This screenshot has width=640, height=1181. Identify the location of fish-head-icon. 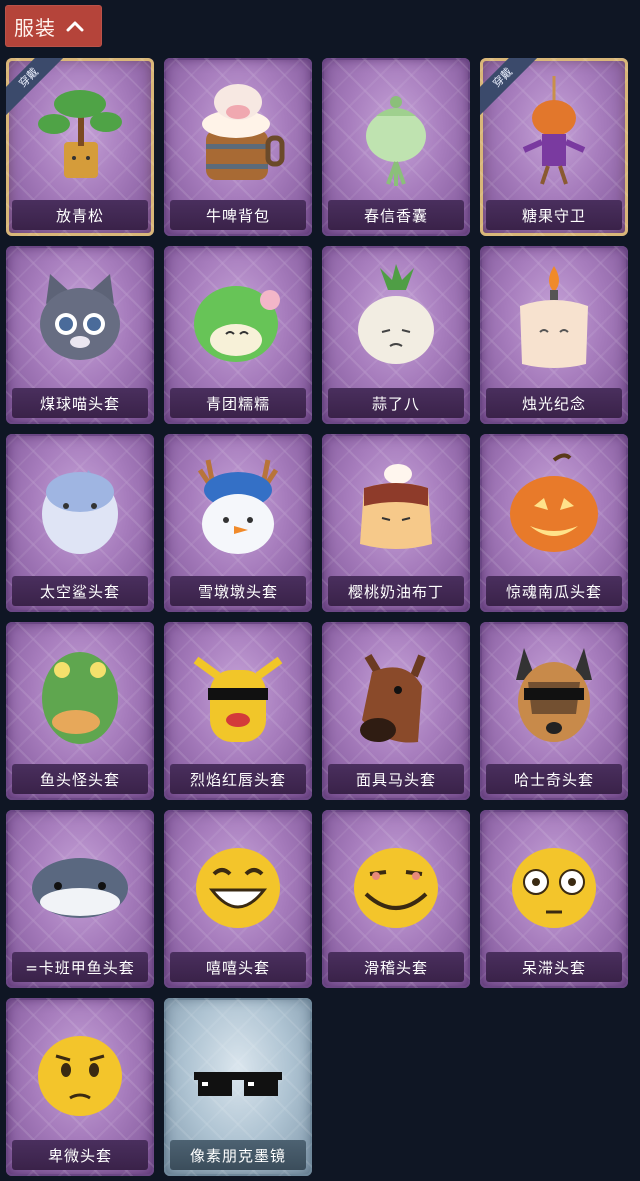
(80, 695).